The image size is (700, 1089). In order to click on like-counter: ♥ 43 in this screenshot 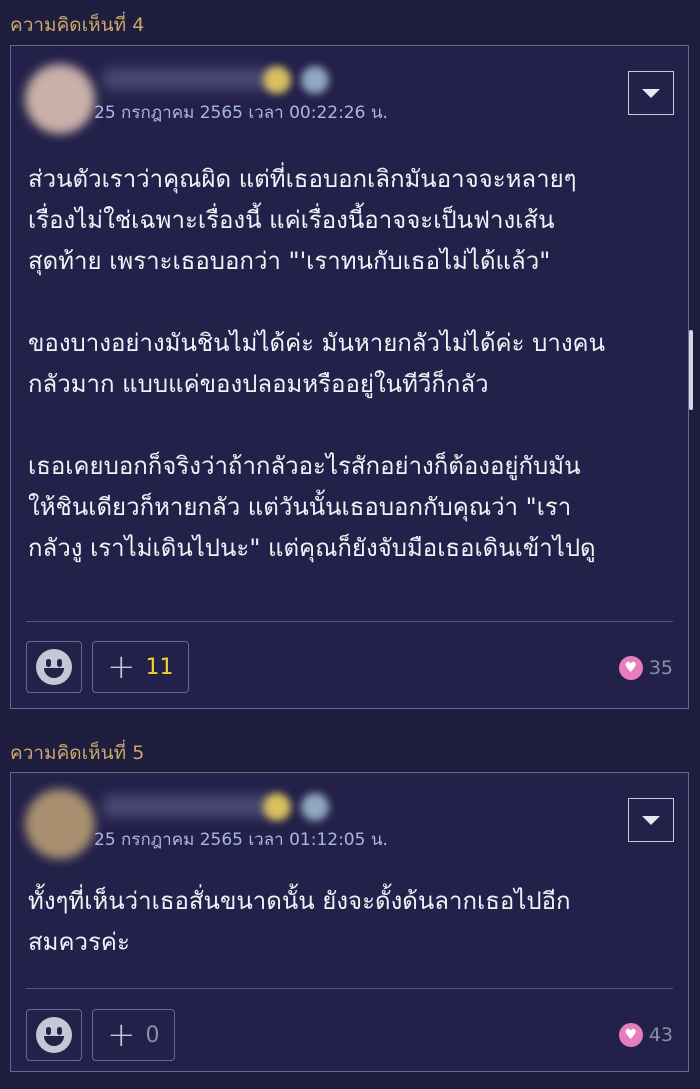, I will do `click(645, 1035)`.